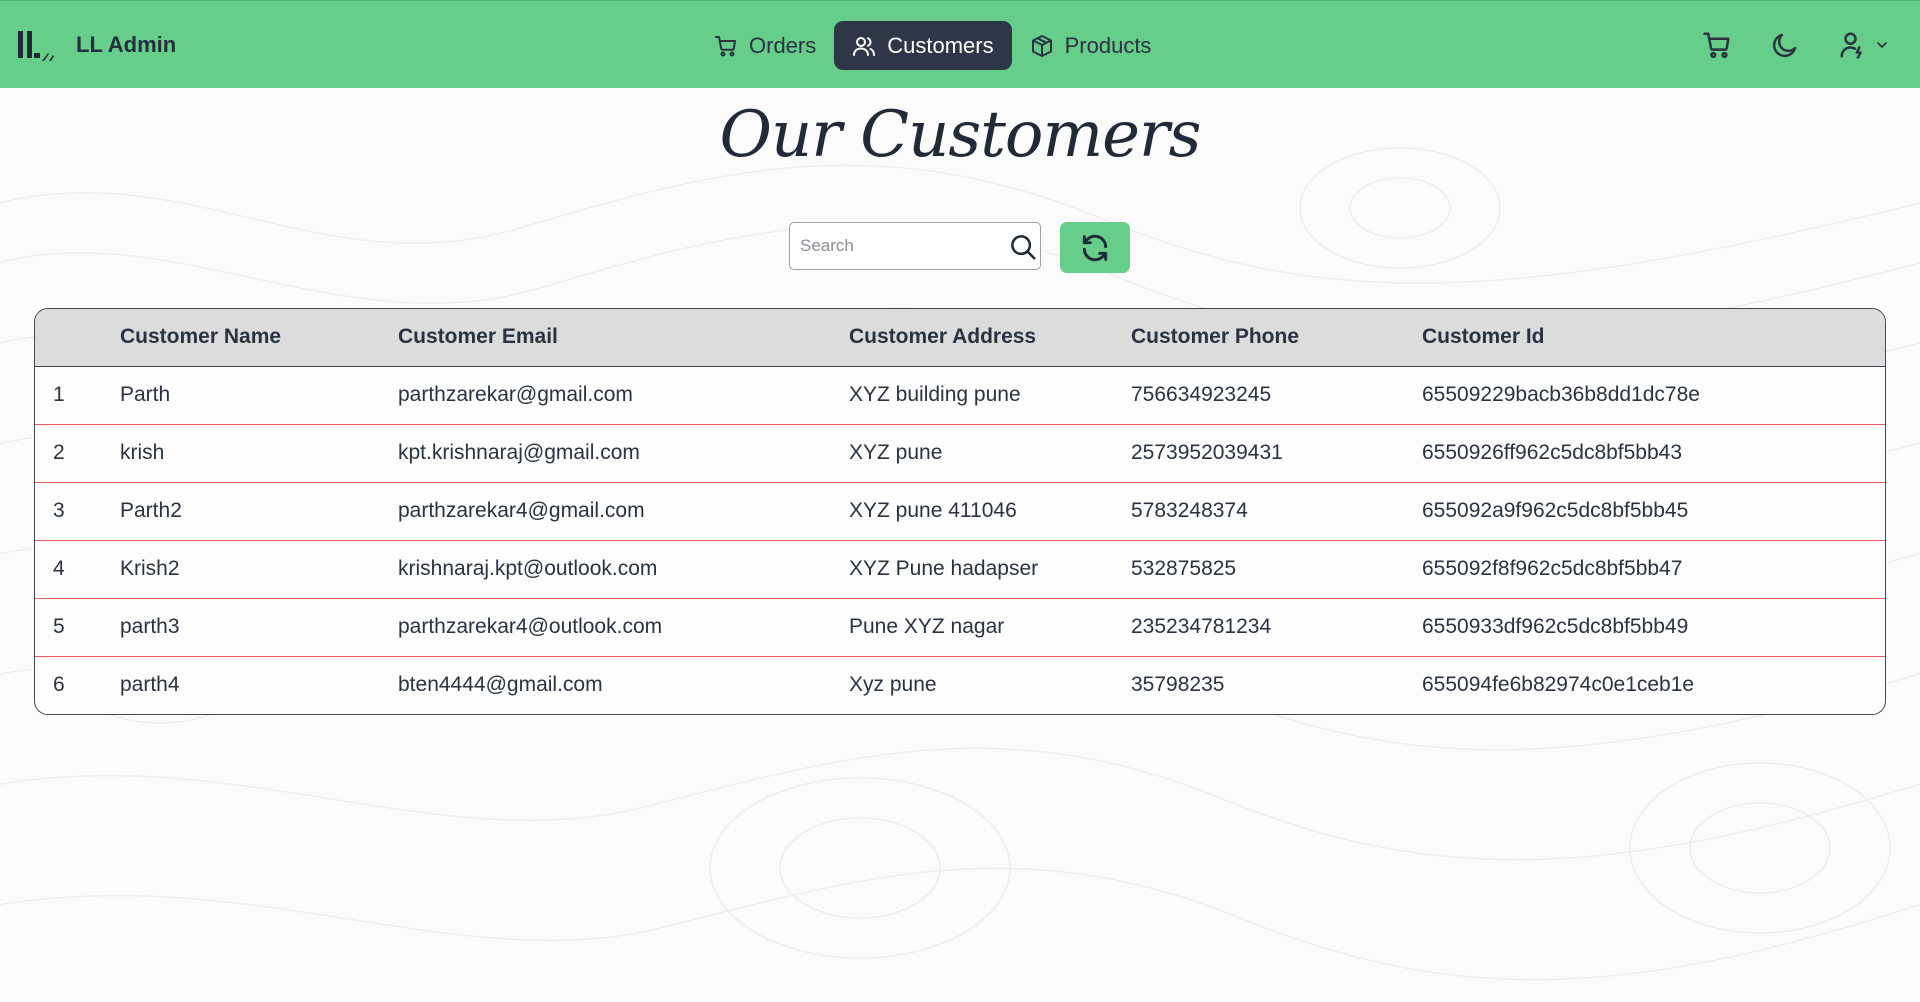 The height and width of the screenshot is (1002, 1920). I want to click on search-icon, so click(1023, 247).